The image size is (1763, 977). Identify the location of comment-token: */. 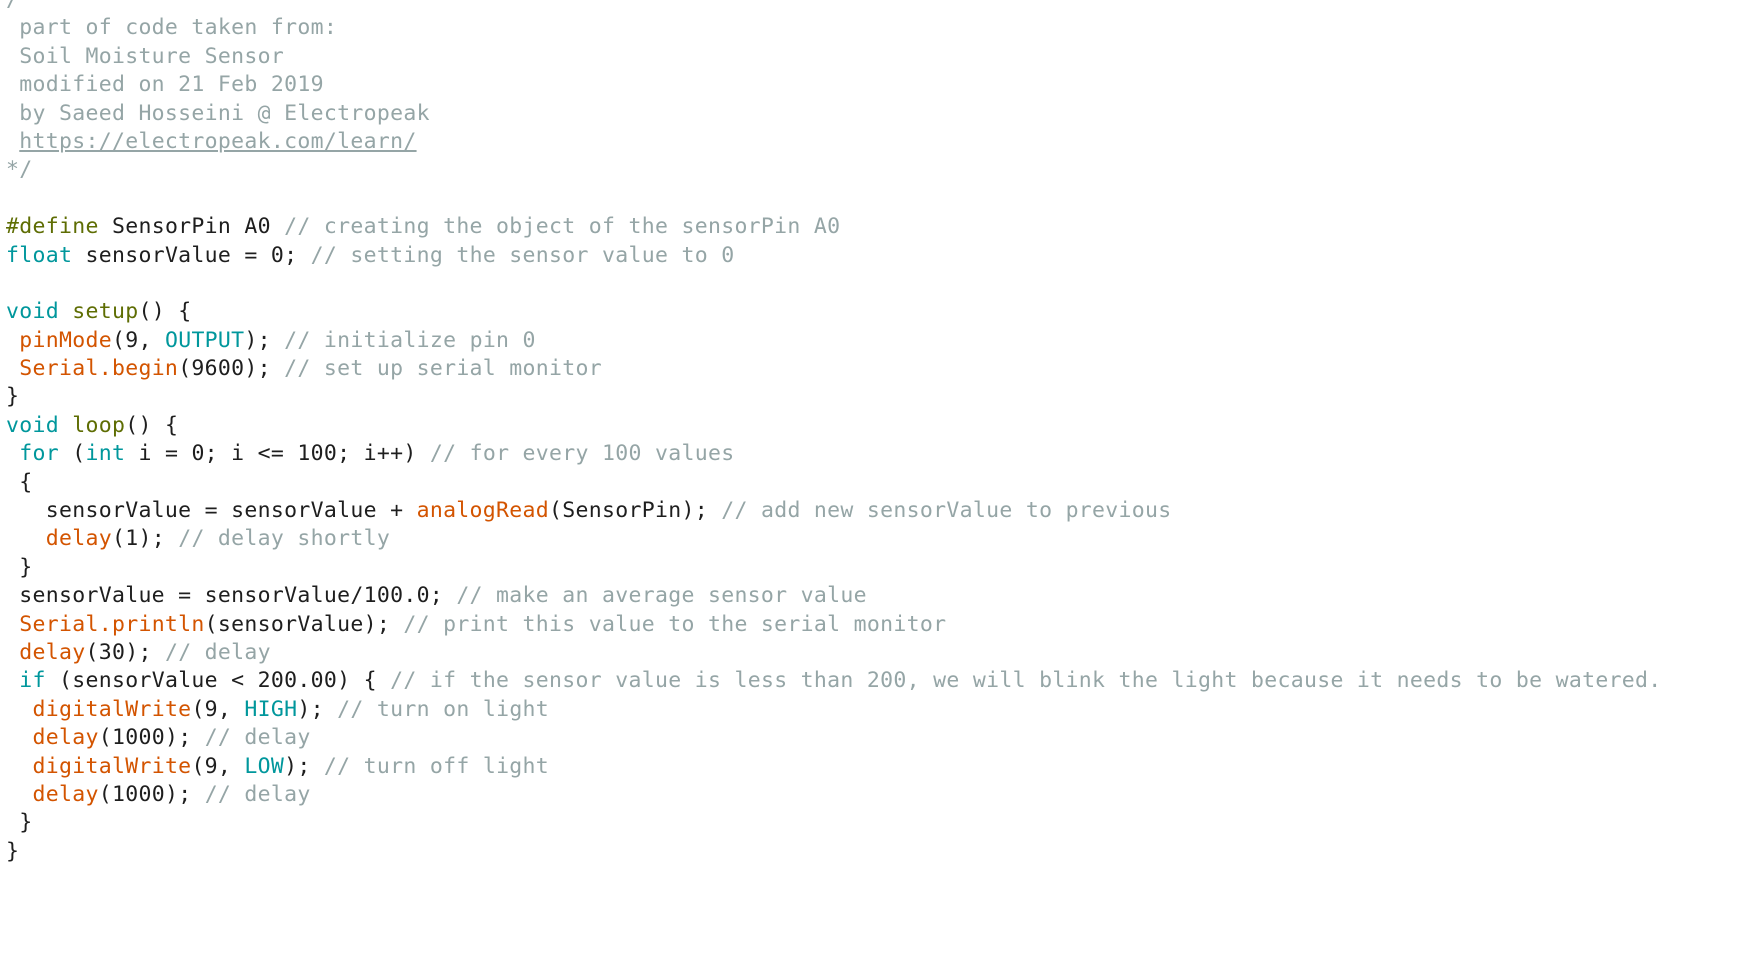
(19, 170).